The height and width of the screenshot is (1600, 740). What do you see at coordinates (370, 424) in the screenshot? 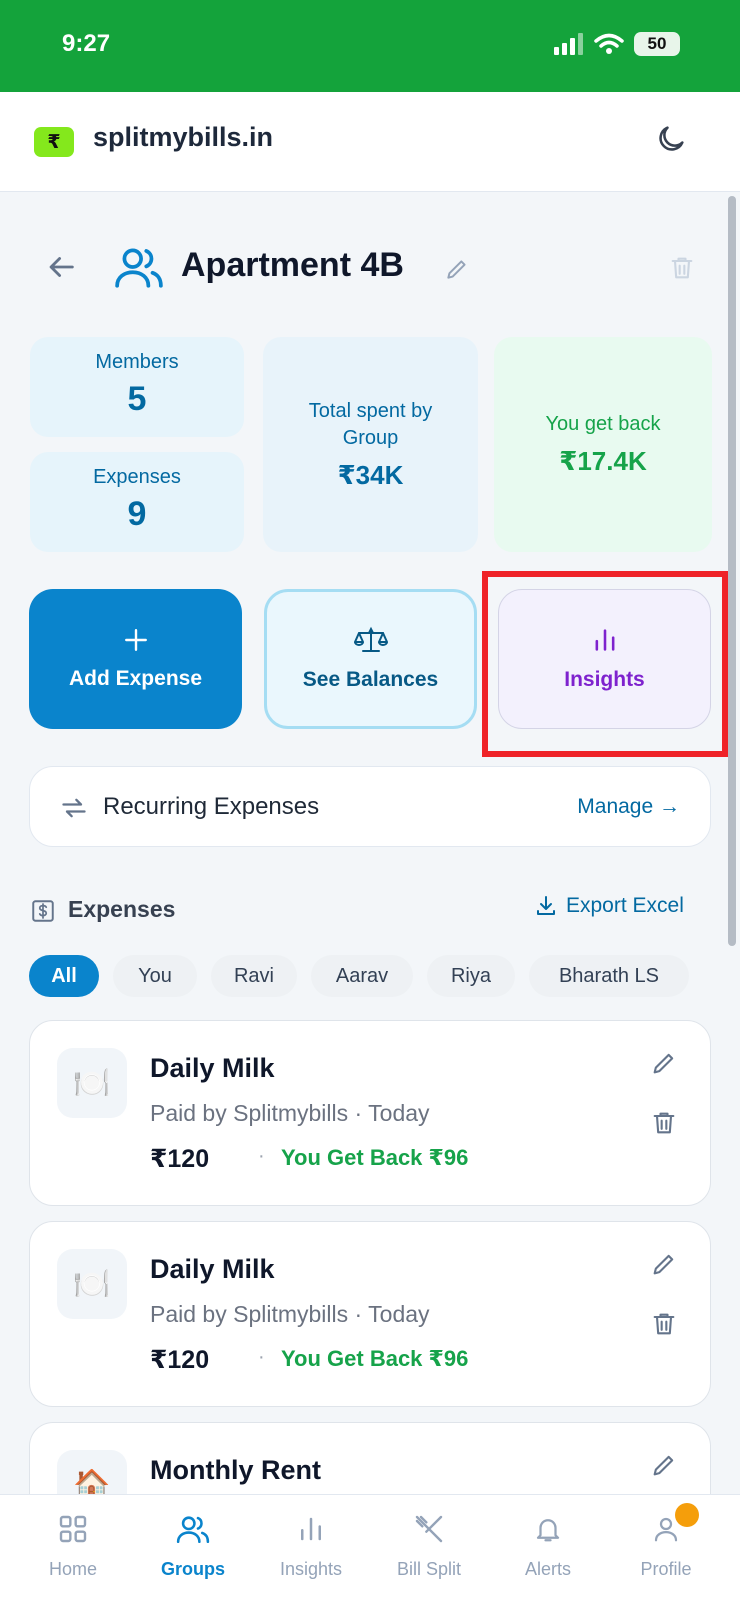
I see `total-spent-label: Total spent by Group` at bounding box center [370, 424].